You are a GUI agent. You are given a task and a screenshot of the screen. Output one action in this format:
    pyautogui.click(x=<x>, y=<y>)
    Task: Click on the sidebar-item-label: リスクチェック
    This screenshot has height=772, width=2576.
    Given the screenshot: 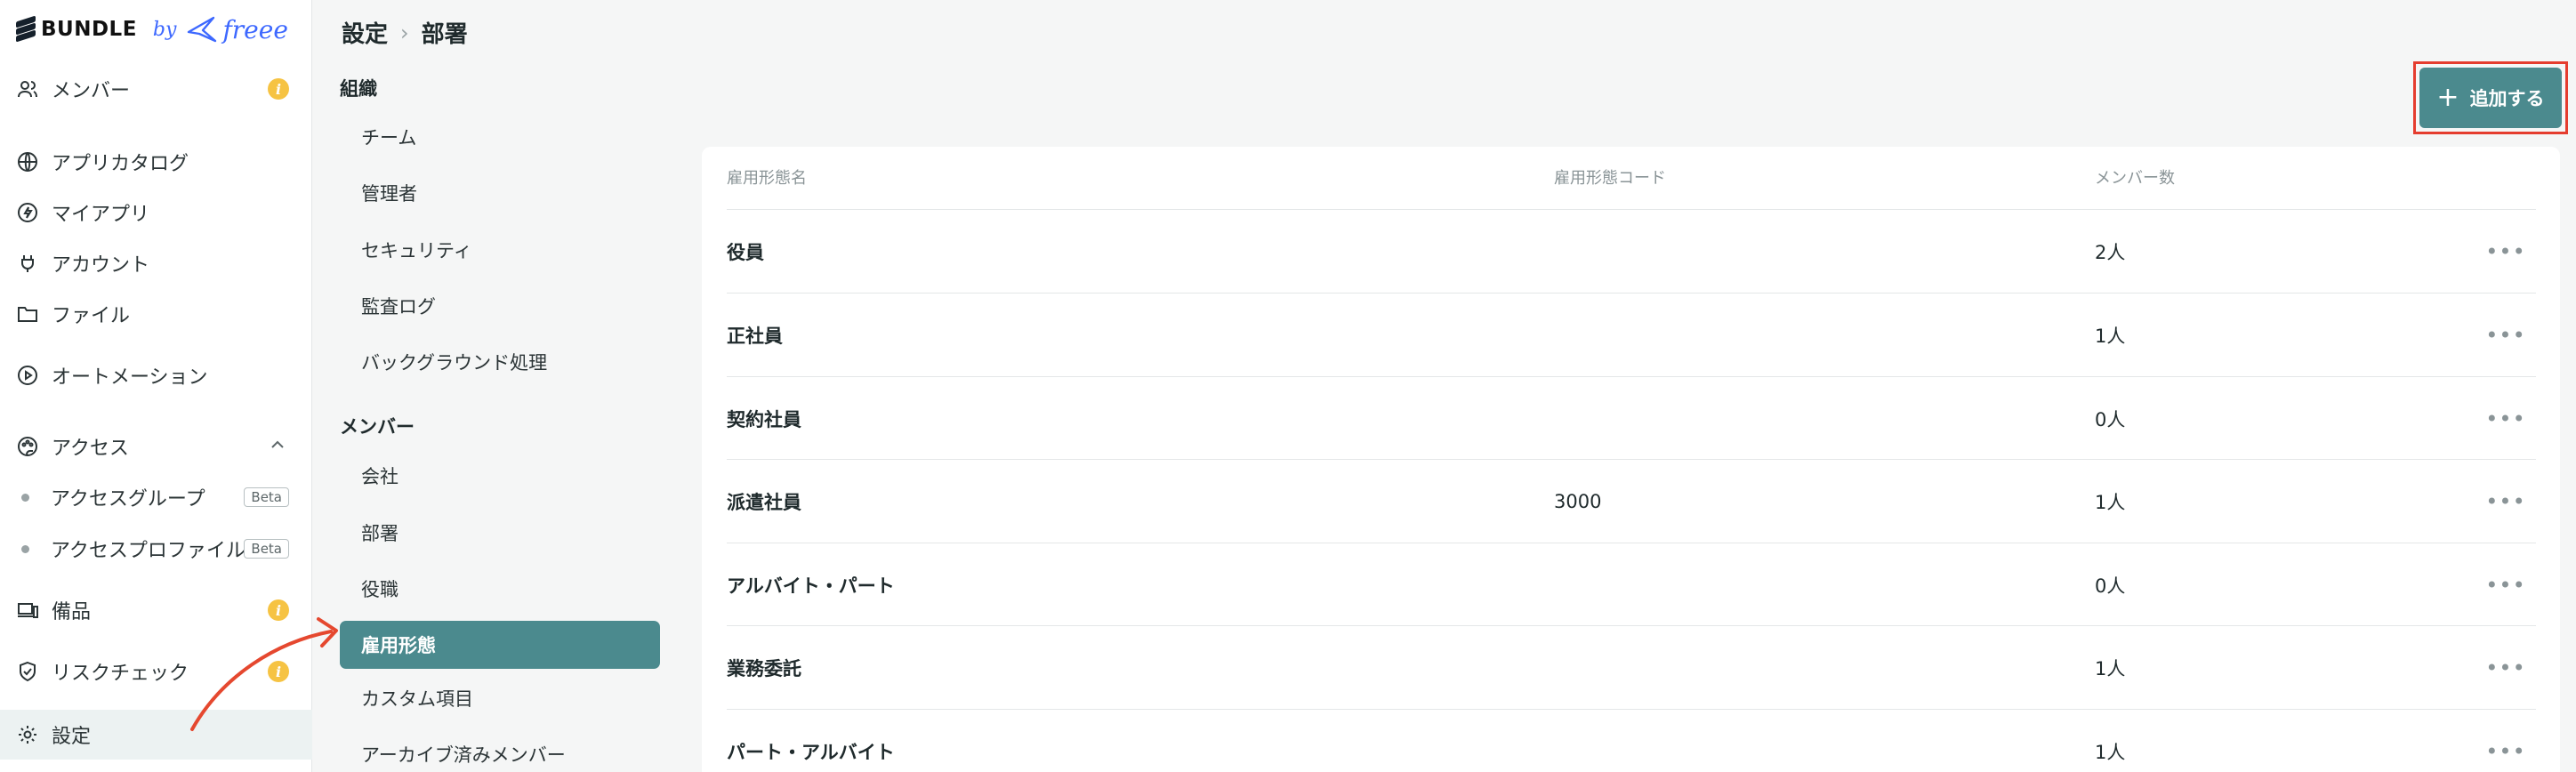 What is the action you would take?
    pyautogui.click(x=120, y=674)
    